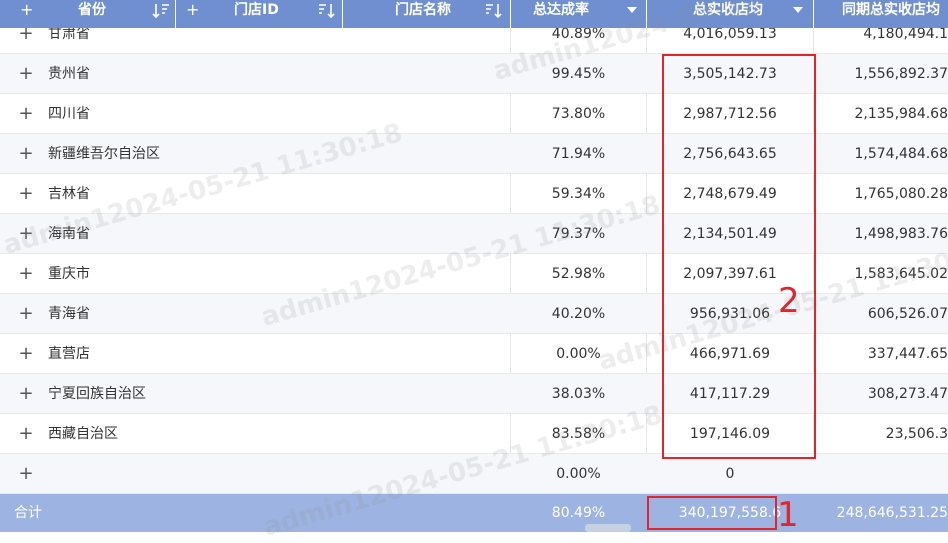  Describe the element at coordinates (69, 194) in the screenshot. I see `province-cell: 吉林省` at that location.